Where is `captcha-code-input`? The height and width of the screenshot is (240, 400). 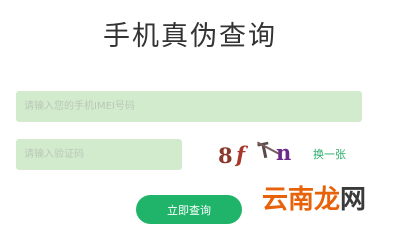 captcha-code-input is located at coordinates (99, 154).